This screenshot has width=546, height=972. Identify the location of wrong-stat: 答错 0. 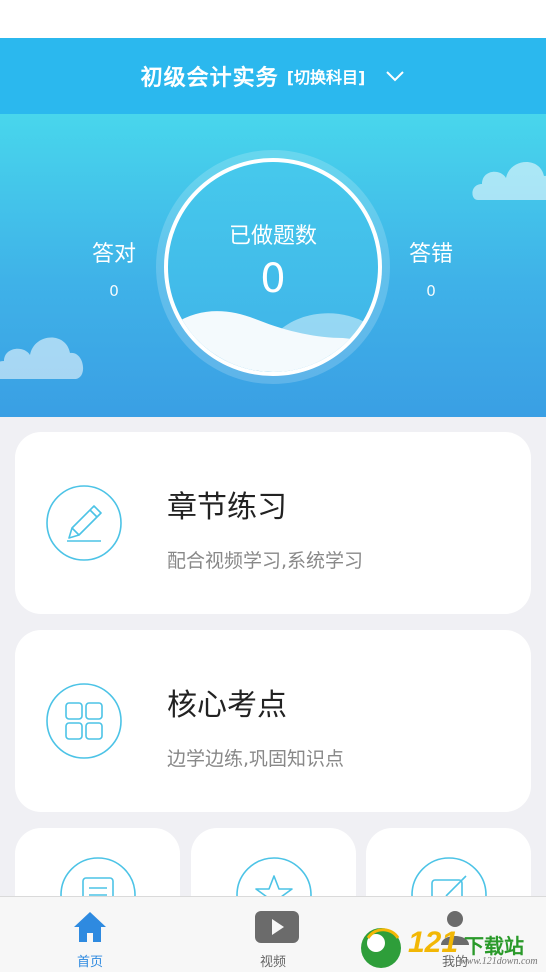
(431, 268).